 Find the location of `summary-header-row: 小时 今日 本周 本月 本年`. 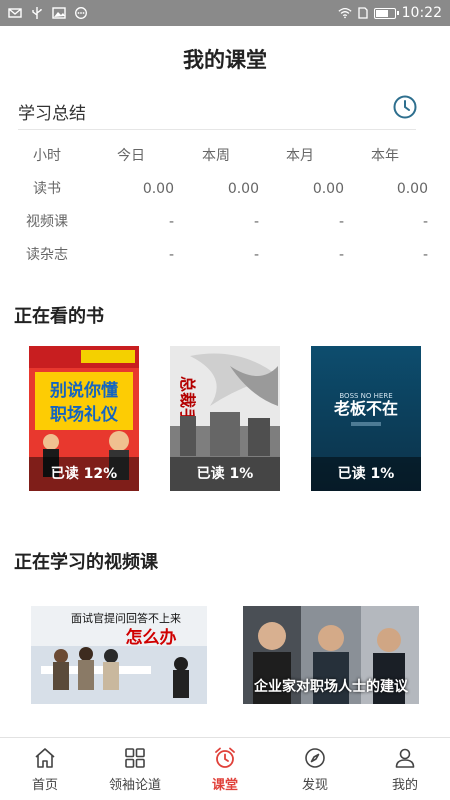

summary-header-row: 小时 今日 本周 本月 本年 is located at coordinates (225, 156).